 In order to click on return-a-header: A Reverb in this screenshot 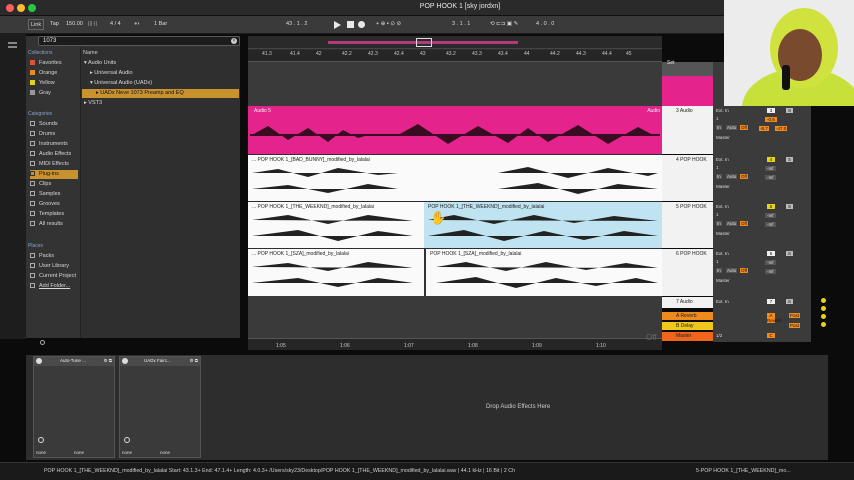, I will do `click(689, 316)`.